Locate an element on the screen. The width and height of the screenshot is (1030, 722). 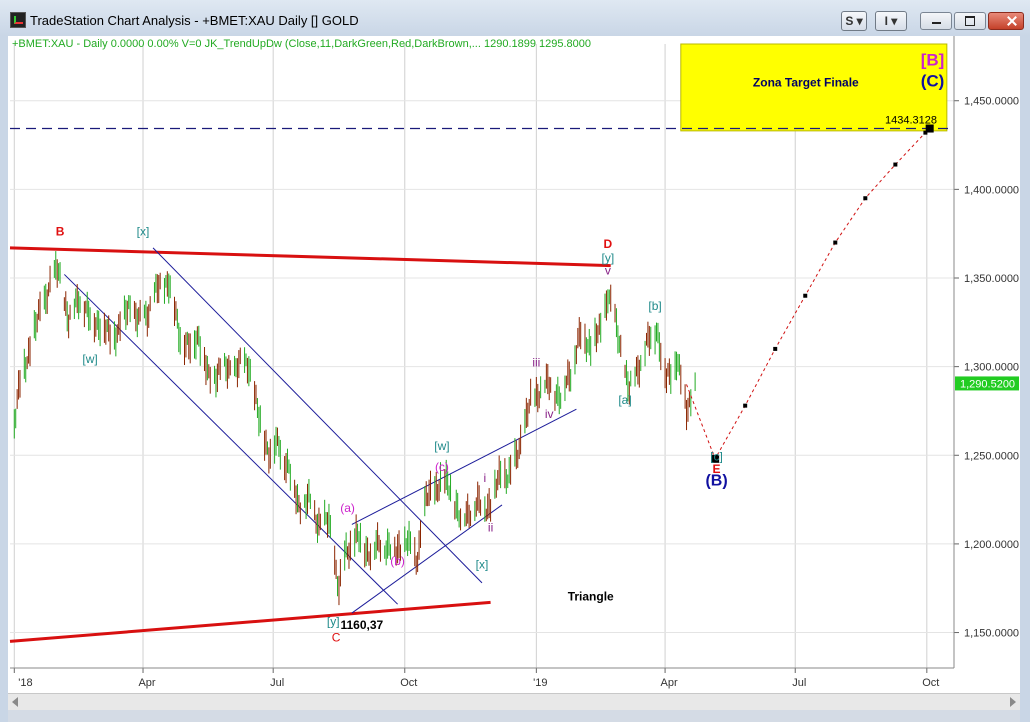
wave-label: (a) is located at coordinates (347, 508).